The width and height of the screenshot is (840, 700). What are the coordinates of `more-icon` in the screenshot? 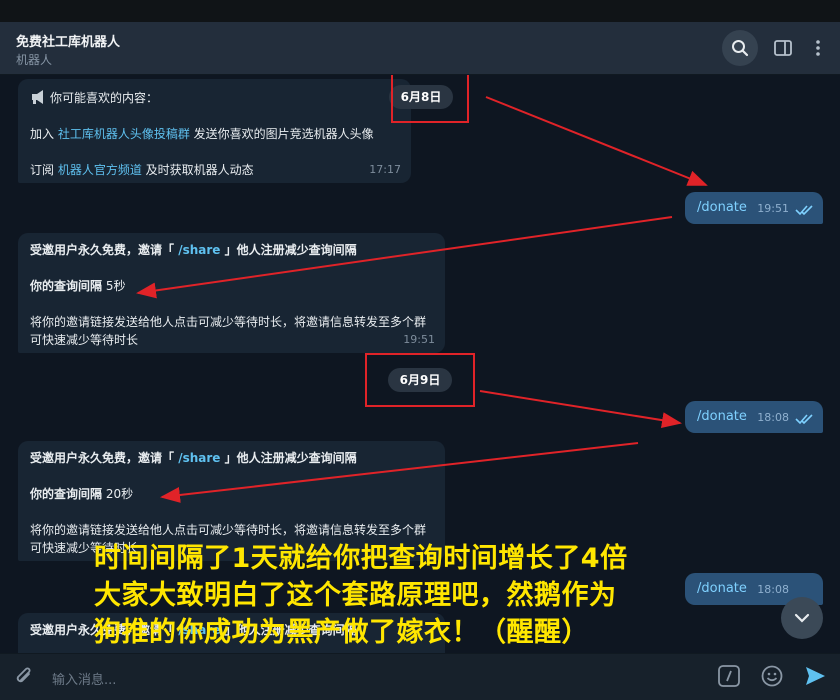 It's located at (818, 48).